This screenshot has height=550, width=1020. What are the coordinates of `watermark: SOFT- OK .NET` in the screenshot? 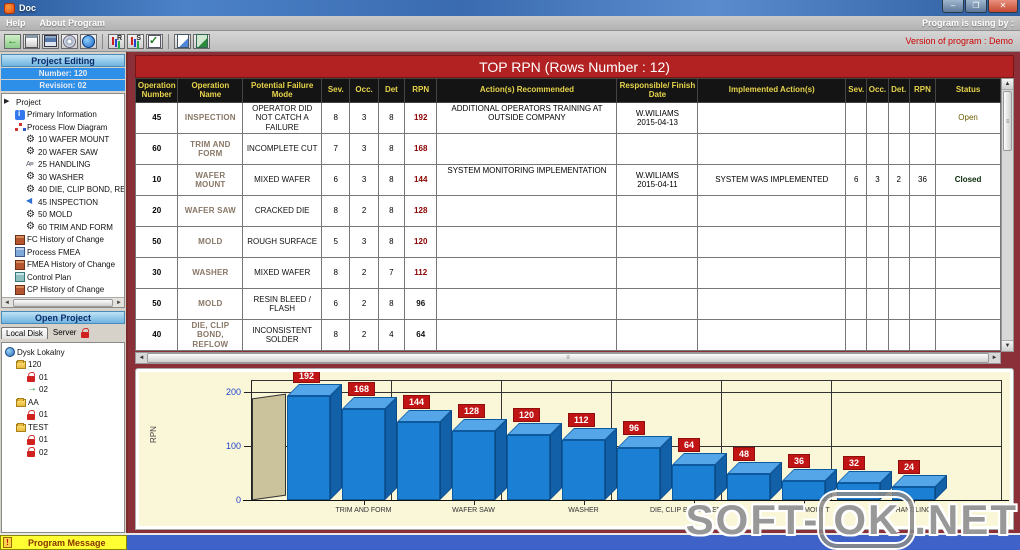 It's located at (852, 520).